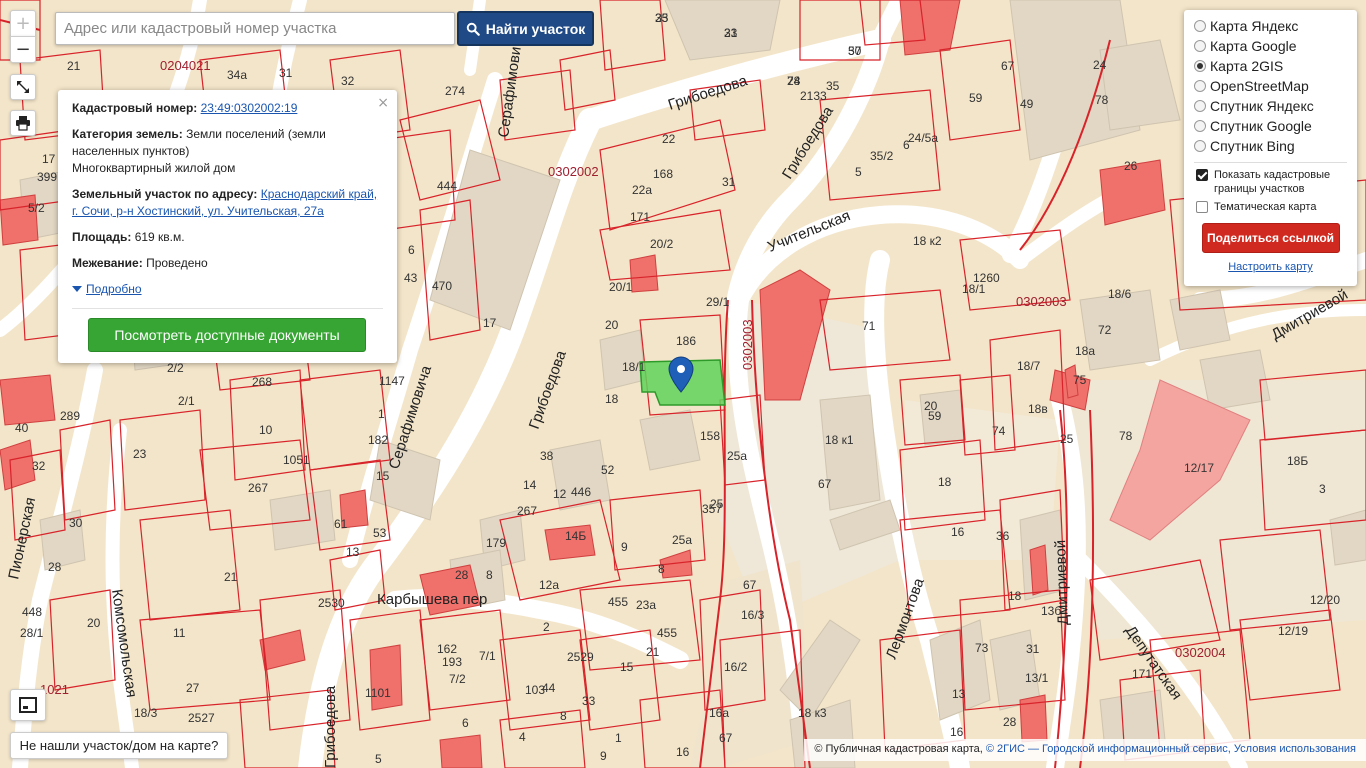  I want to click on details-toggle: Подробно, so click(107, 289).